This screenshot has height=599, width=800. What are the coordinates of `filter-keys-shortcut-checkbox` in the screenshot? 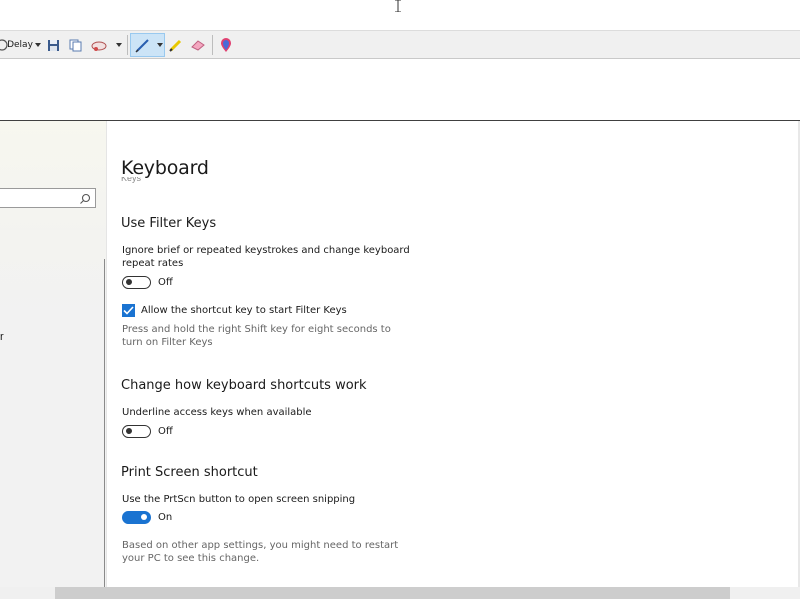 It's located at (128, 310).